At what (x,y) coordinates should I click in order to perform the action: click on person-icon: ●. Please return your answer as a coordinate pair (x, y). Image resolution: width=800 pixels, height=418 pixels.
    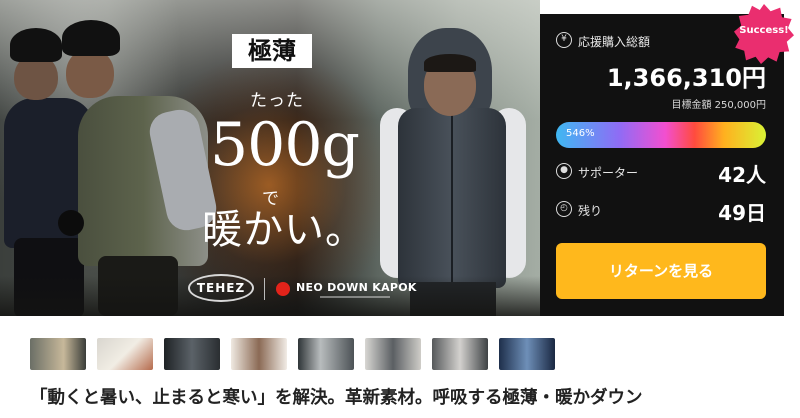
    Looking at the image, I should click on (564, 171).